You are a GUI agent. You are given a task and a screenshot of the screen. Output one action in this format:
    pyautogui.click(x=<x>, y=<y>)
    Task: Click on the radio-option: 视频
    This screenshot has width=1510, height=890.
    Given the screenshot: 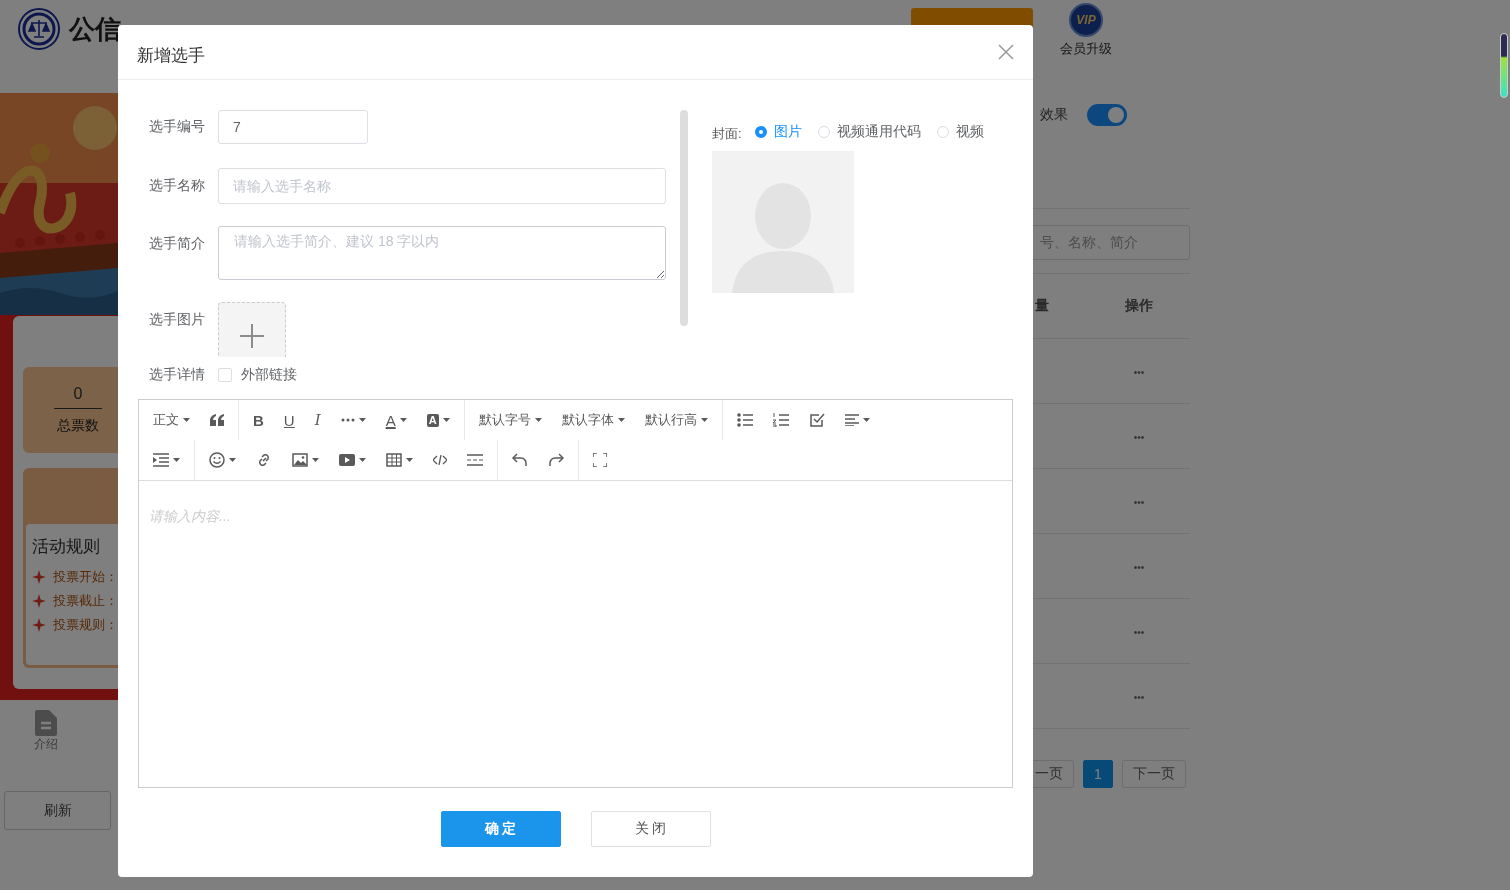 What is the action you would take?
    pyautogui.click(x=960, y=132)
    